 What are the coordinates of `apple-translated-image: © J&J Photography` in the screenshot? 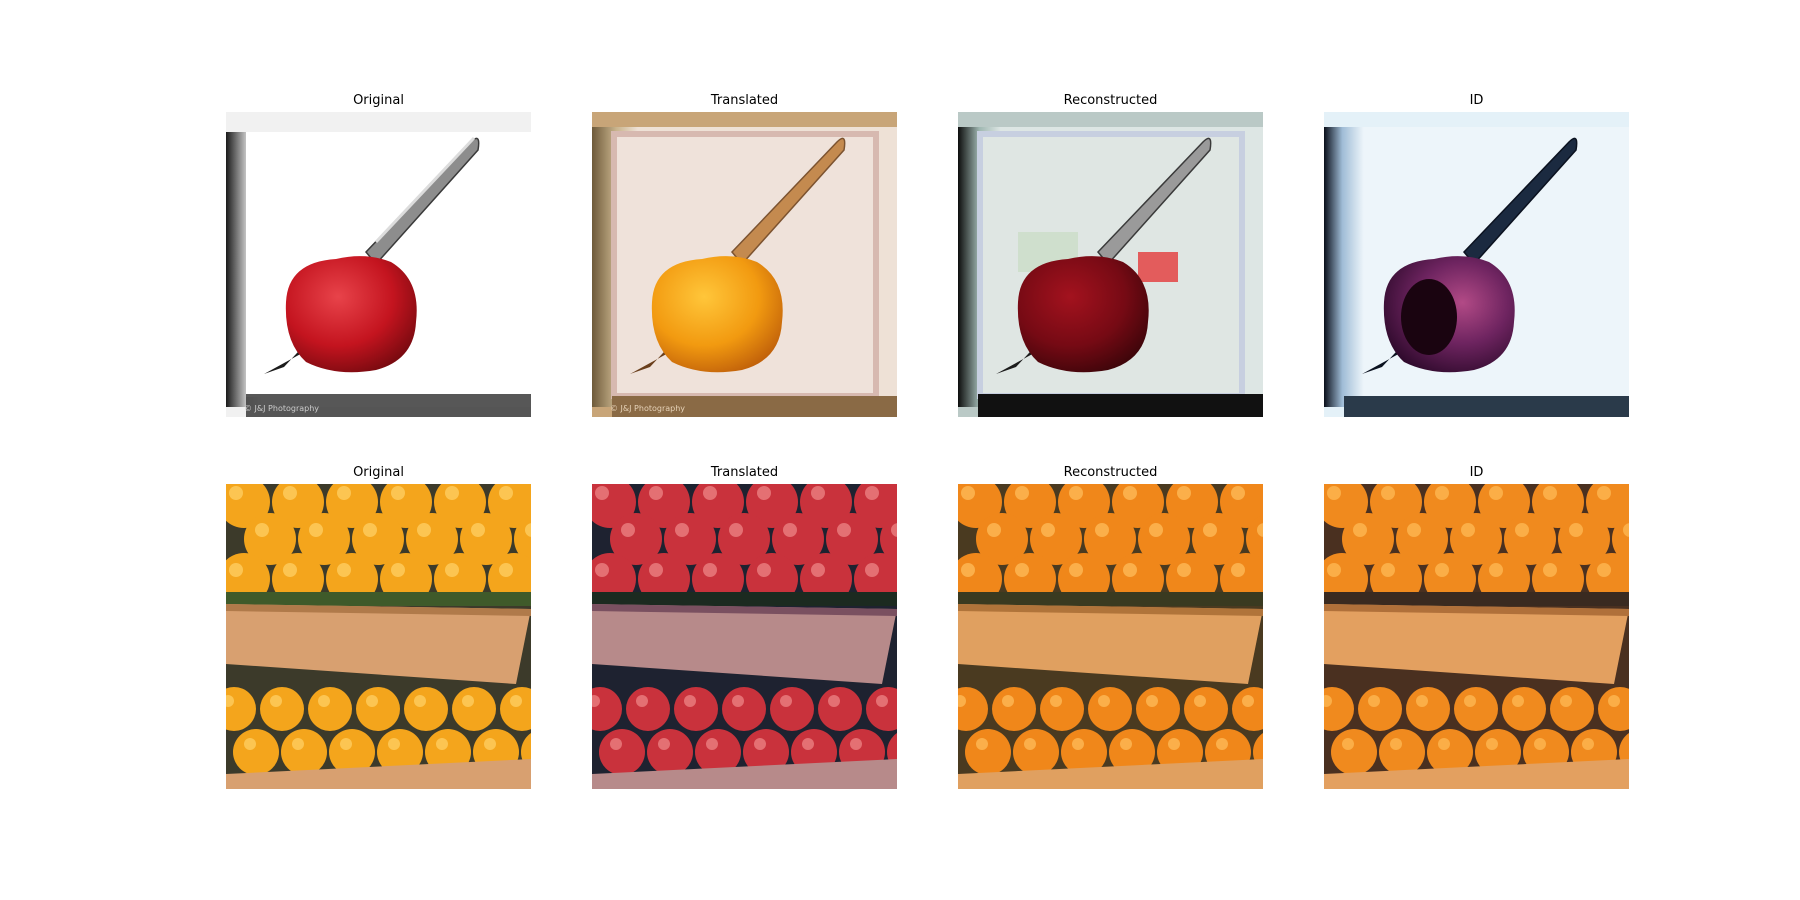 It's located at (744, 264).